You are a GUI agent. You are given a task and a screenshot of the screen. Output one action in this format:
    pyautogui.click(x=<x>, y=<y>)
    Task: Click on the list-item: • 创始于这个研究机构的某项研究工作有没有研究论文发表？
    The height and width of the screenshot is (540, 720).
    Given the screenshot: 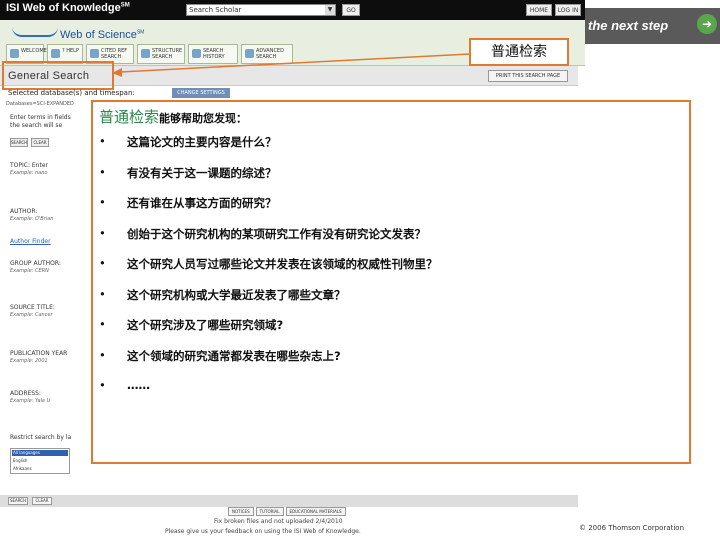 What is the action you would take?
    pyautogui.click(x=262, y=233)
    